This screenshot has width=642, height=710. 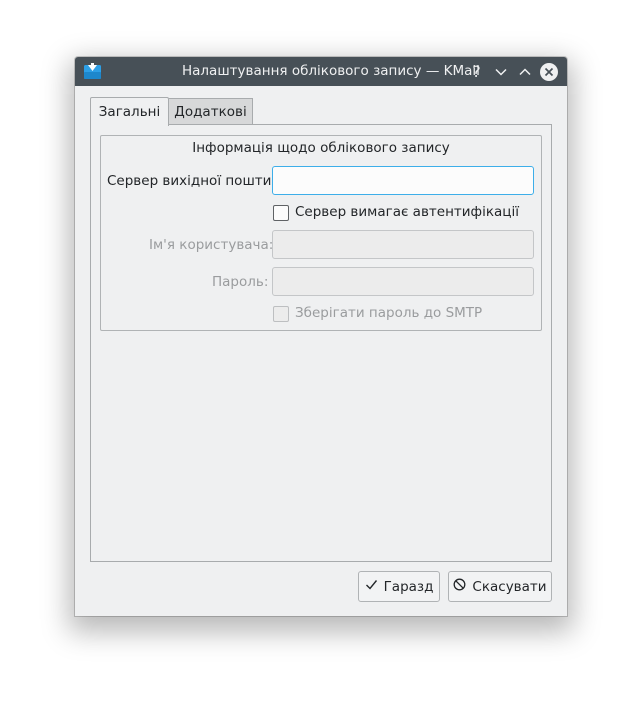 I want to click on password-input, so click(x=403, y=281).